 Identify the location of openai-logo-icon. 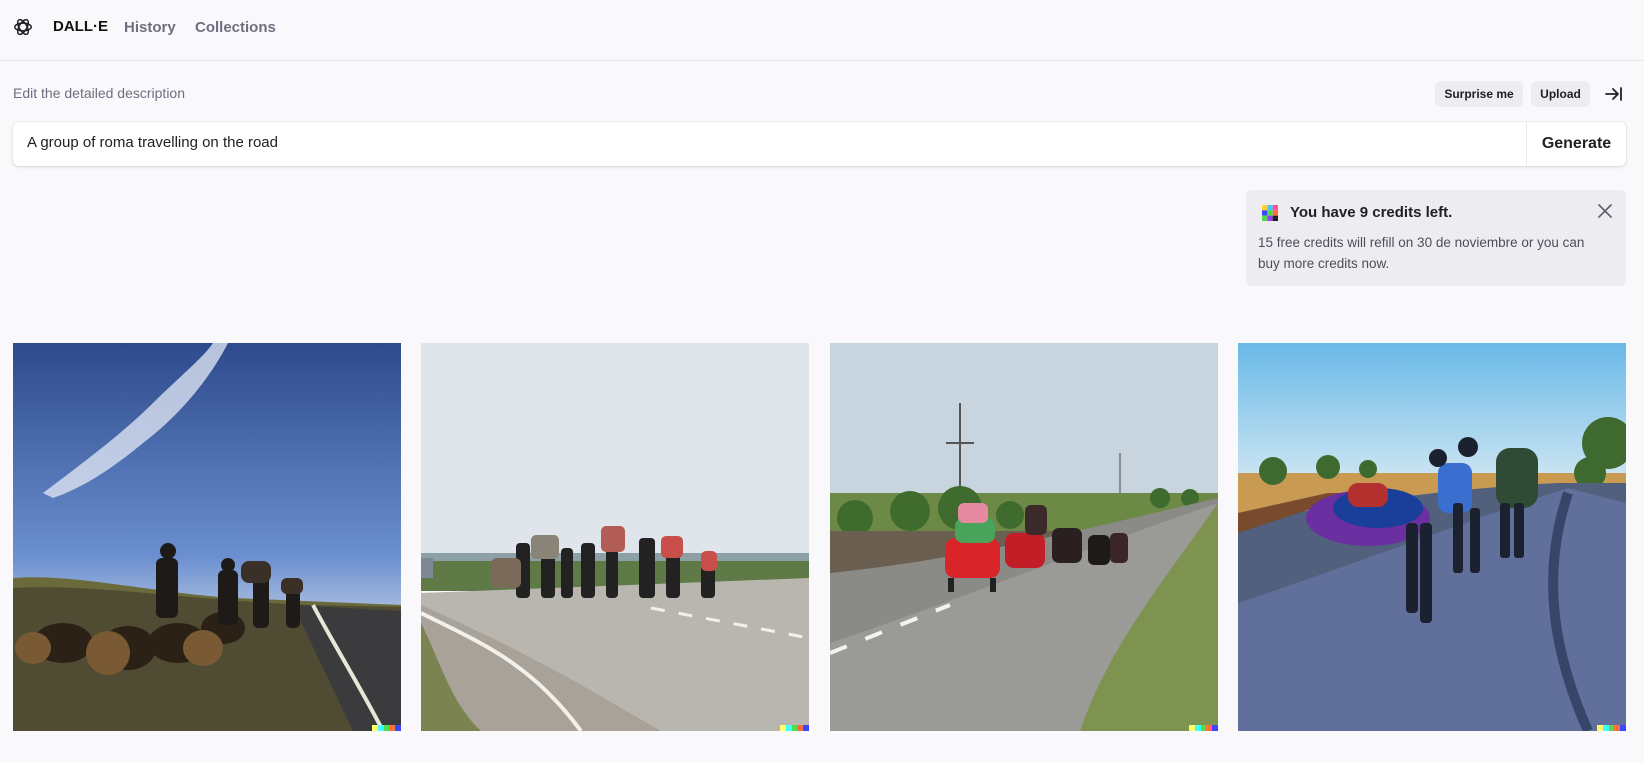
(23, 27).